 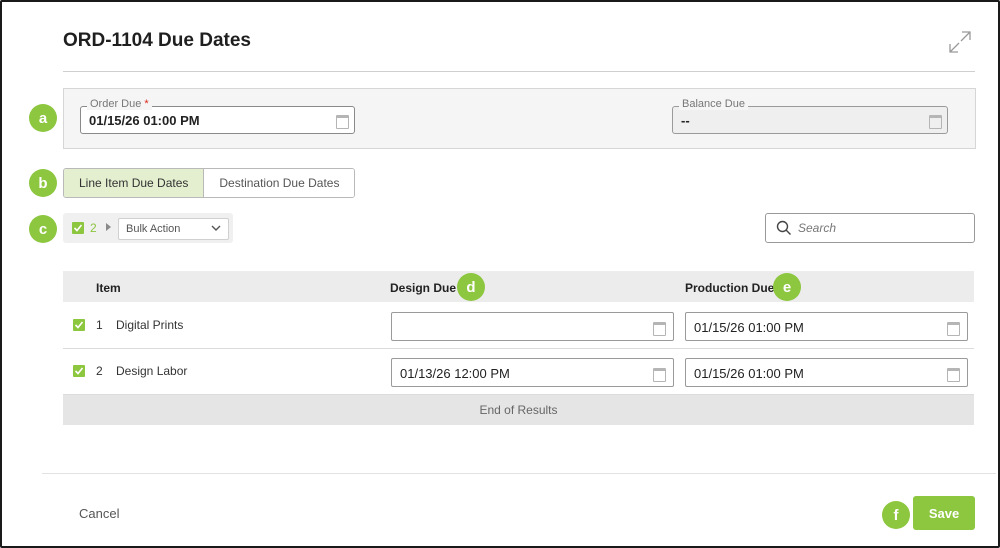 I want to click on balance-due-value: --, so click(x=685, y=120).